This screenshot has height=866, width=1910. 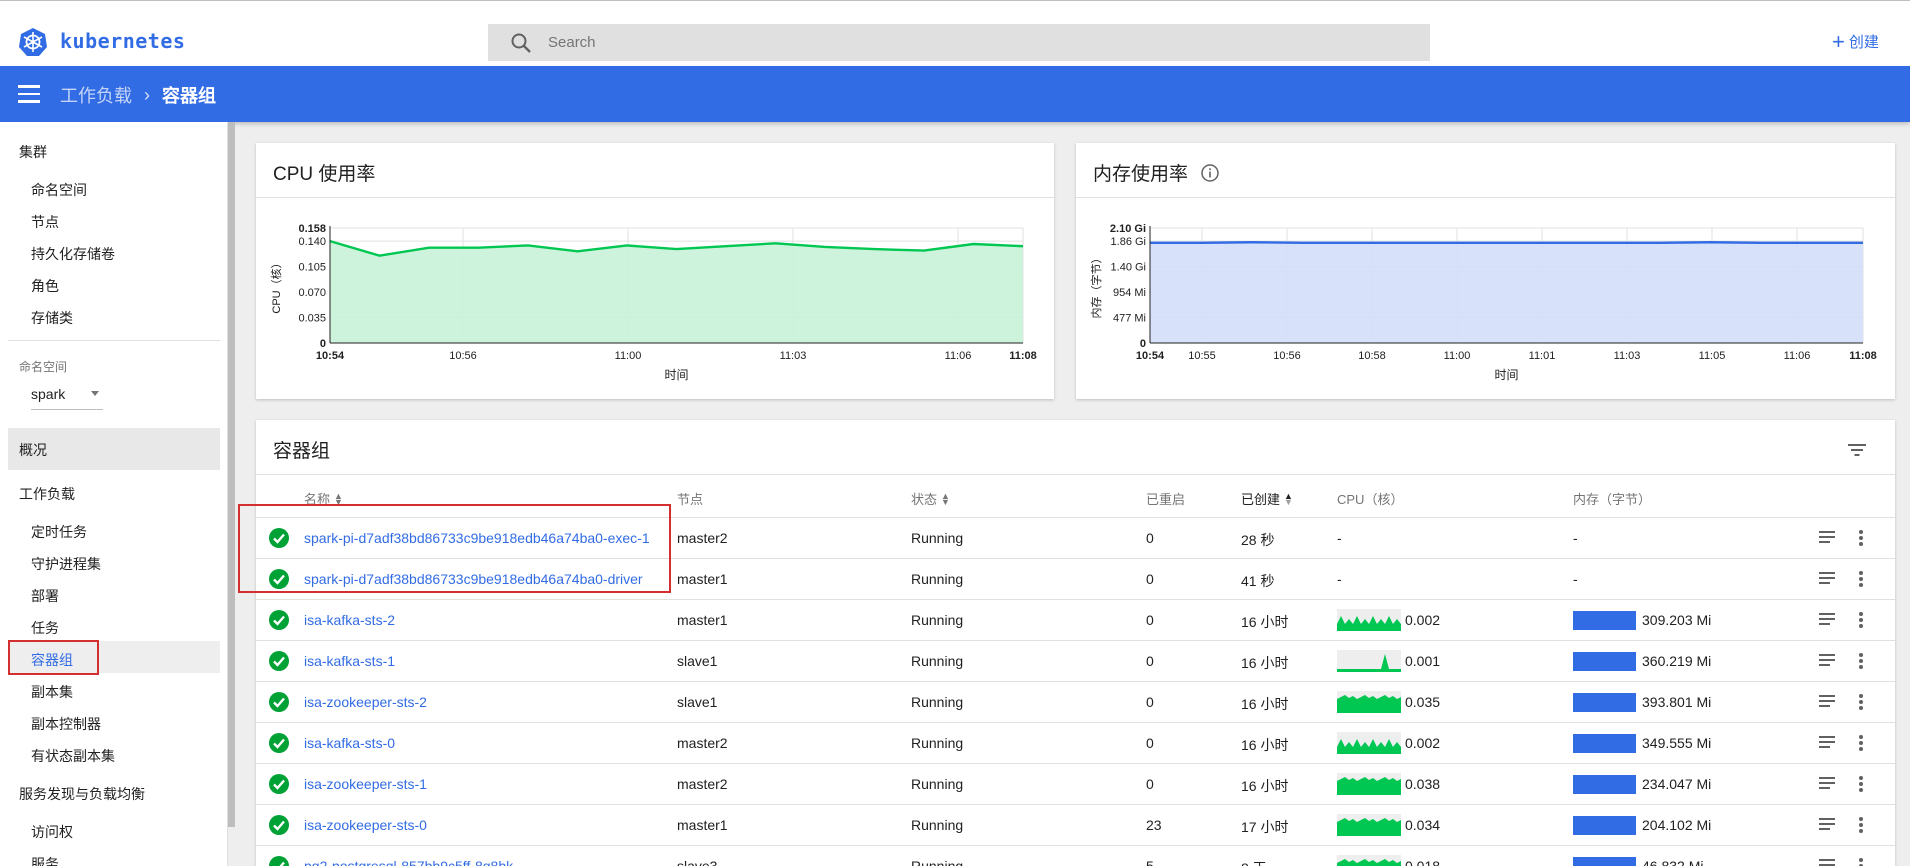 I want to click on pod-name-link: isa-kafka-sts-0, so click(x=349, y=743).